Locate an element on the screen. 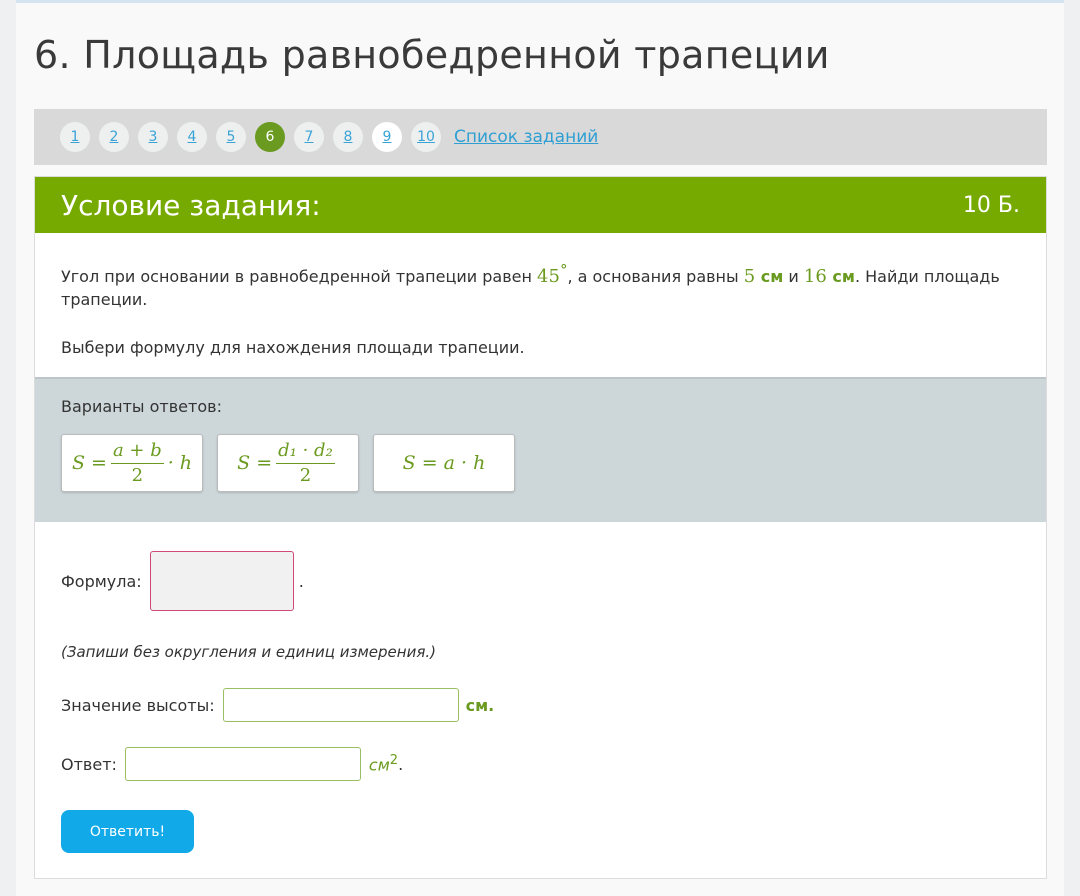  height-unit: см. is located at coordinates (480, 705).